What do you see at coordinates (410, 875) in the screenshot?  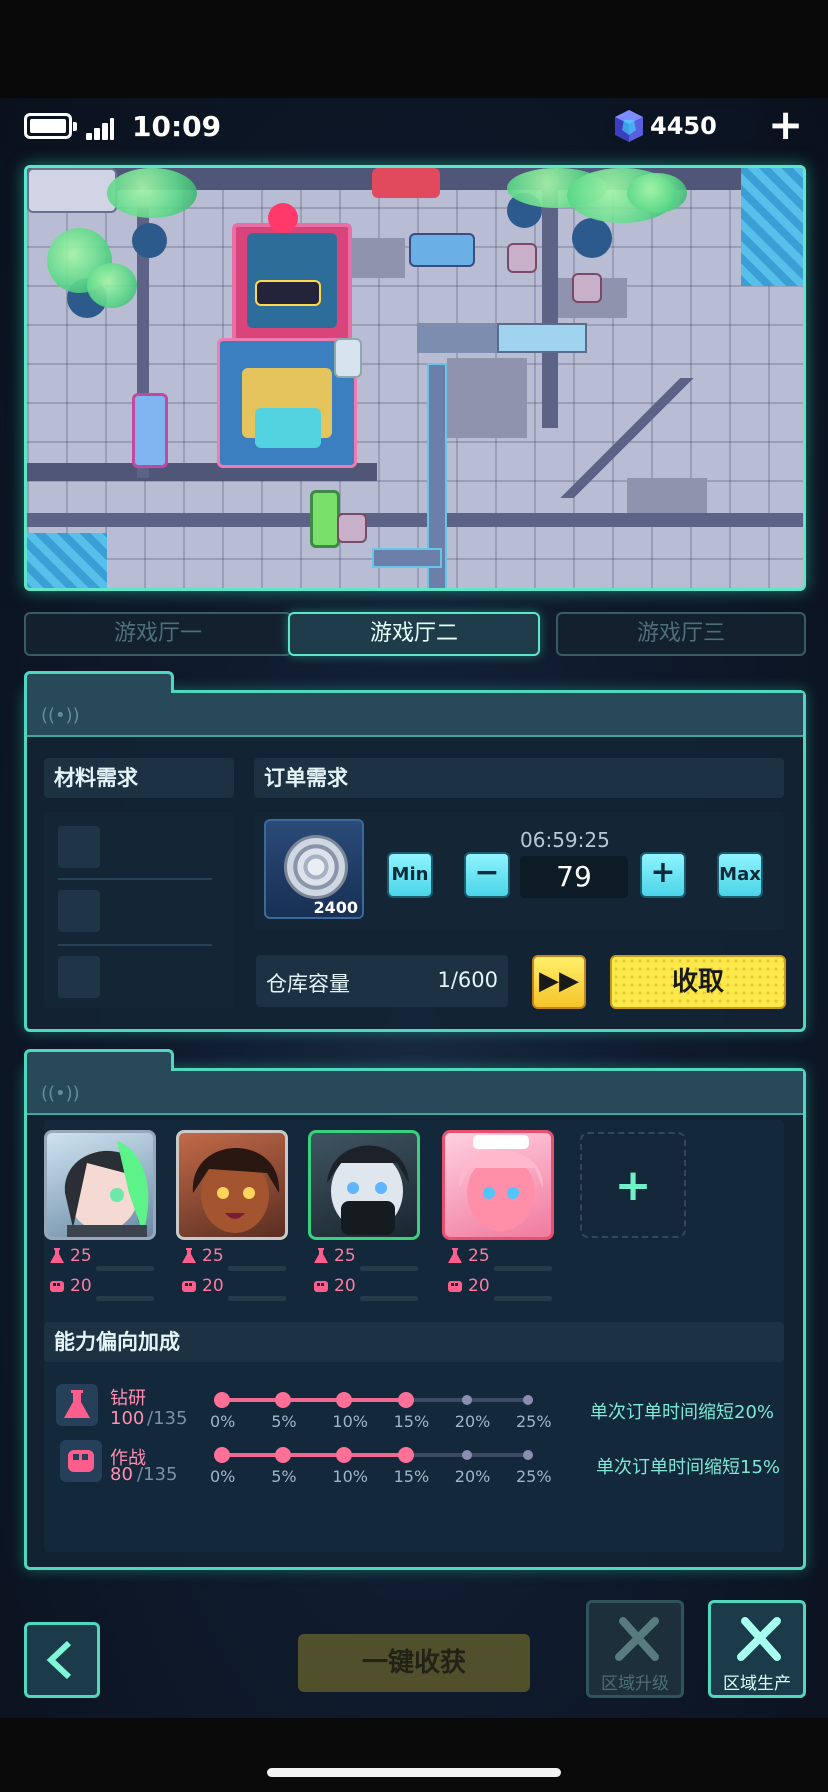 I see `min-button: Min` at bounding box center [410, 875].